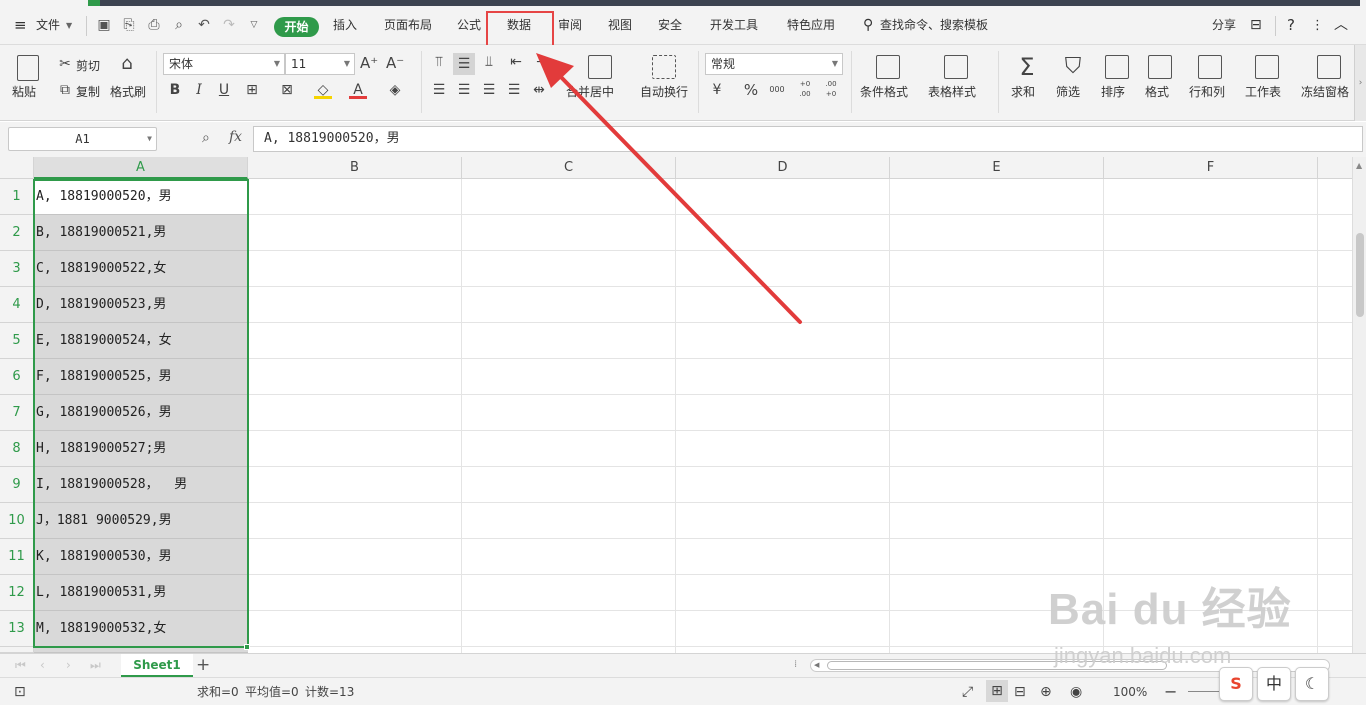 This screenshot has width=1366, height=706. What do you see at coordinates (95, 665) in the screenshot?
I see `last-sheet-icon: ⏭` at bounding box center [95, 665].